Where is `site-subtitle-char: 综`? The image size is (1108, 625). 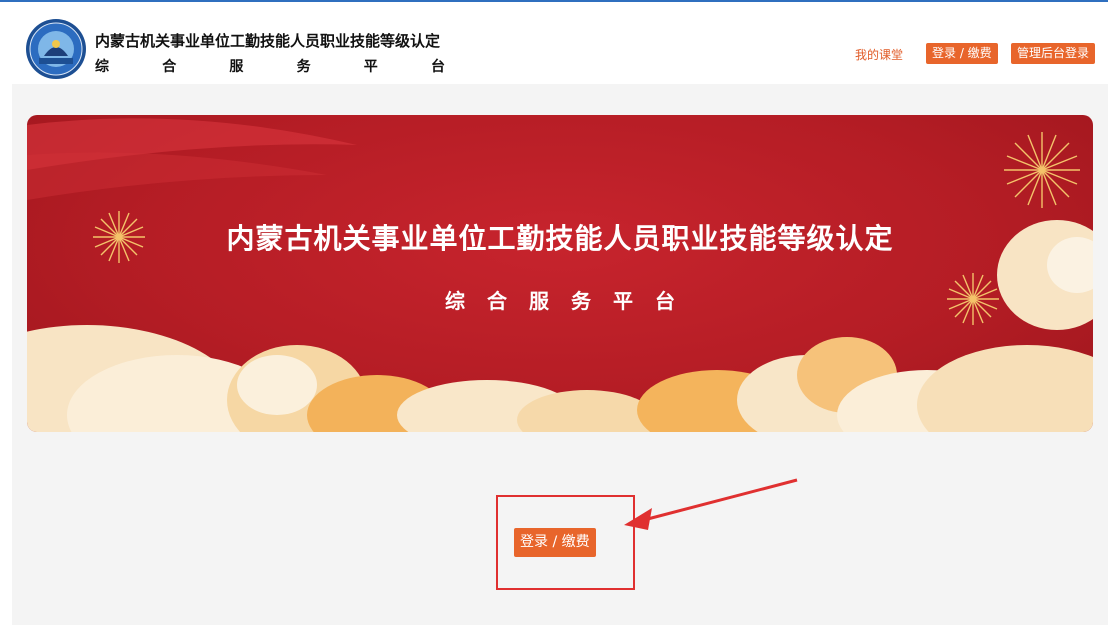 site-subtitle-char: 综 is located at coordinates (102, 67).